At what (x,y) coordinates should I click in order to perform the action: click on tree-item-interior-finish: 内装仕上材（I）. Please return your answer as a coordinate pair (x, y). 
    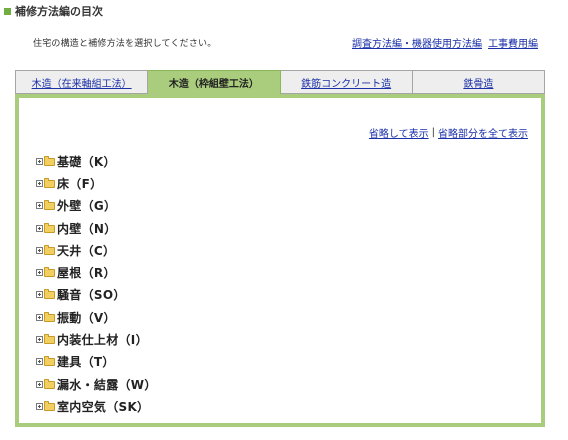
    Looking at the image, I should click on (96, 339).